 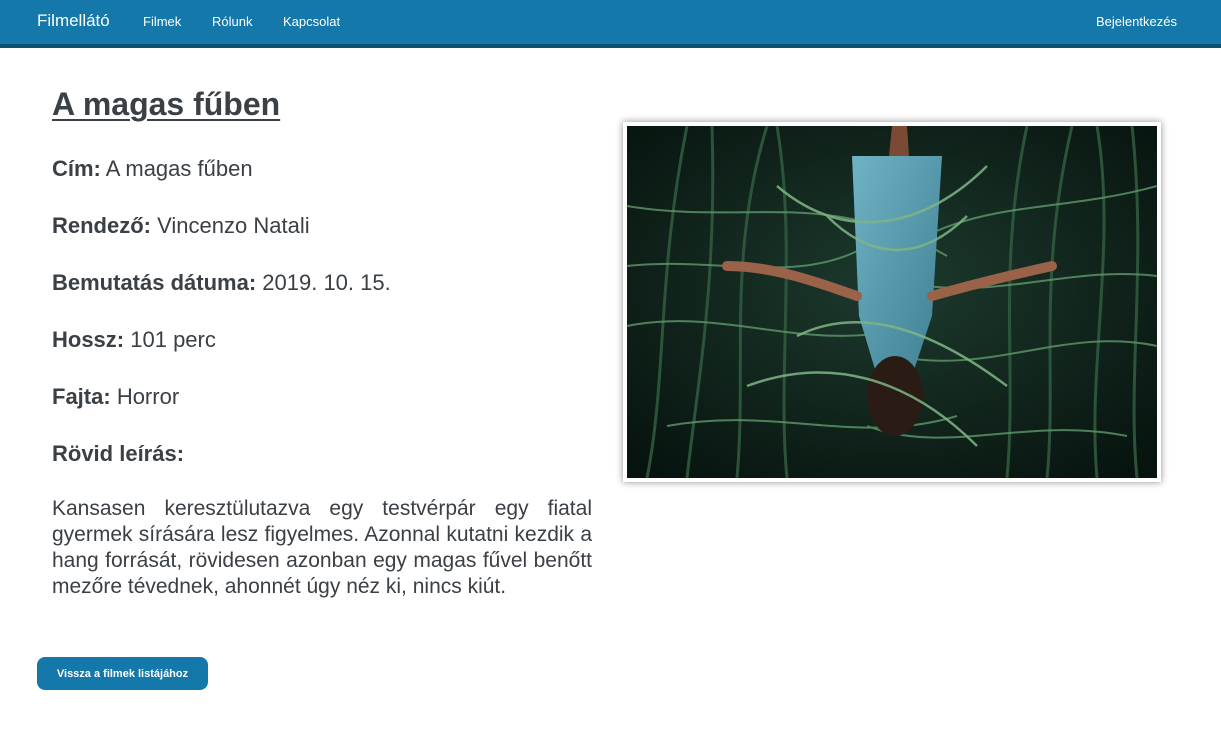 I want to click on description-heading: Rövid leírás:, so click(x=118, y=454).